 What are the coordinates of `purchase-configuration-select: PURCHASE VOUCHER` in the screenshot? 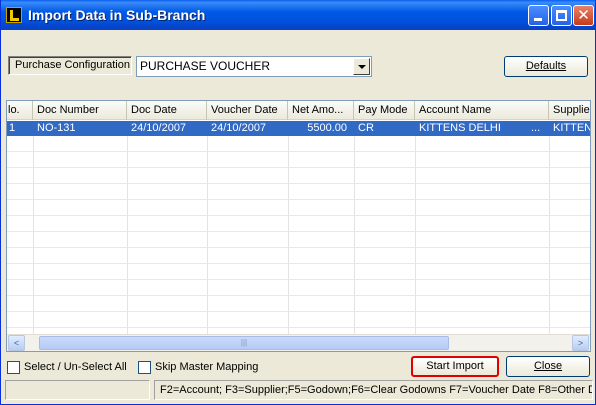 It's located at (254, 66).